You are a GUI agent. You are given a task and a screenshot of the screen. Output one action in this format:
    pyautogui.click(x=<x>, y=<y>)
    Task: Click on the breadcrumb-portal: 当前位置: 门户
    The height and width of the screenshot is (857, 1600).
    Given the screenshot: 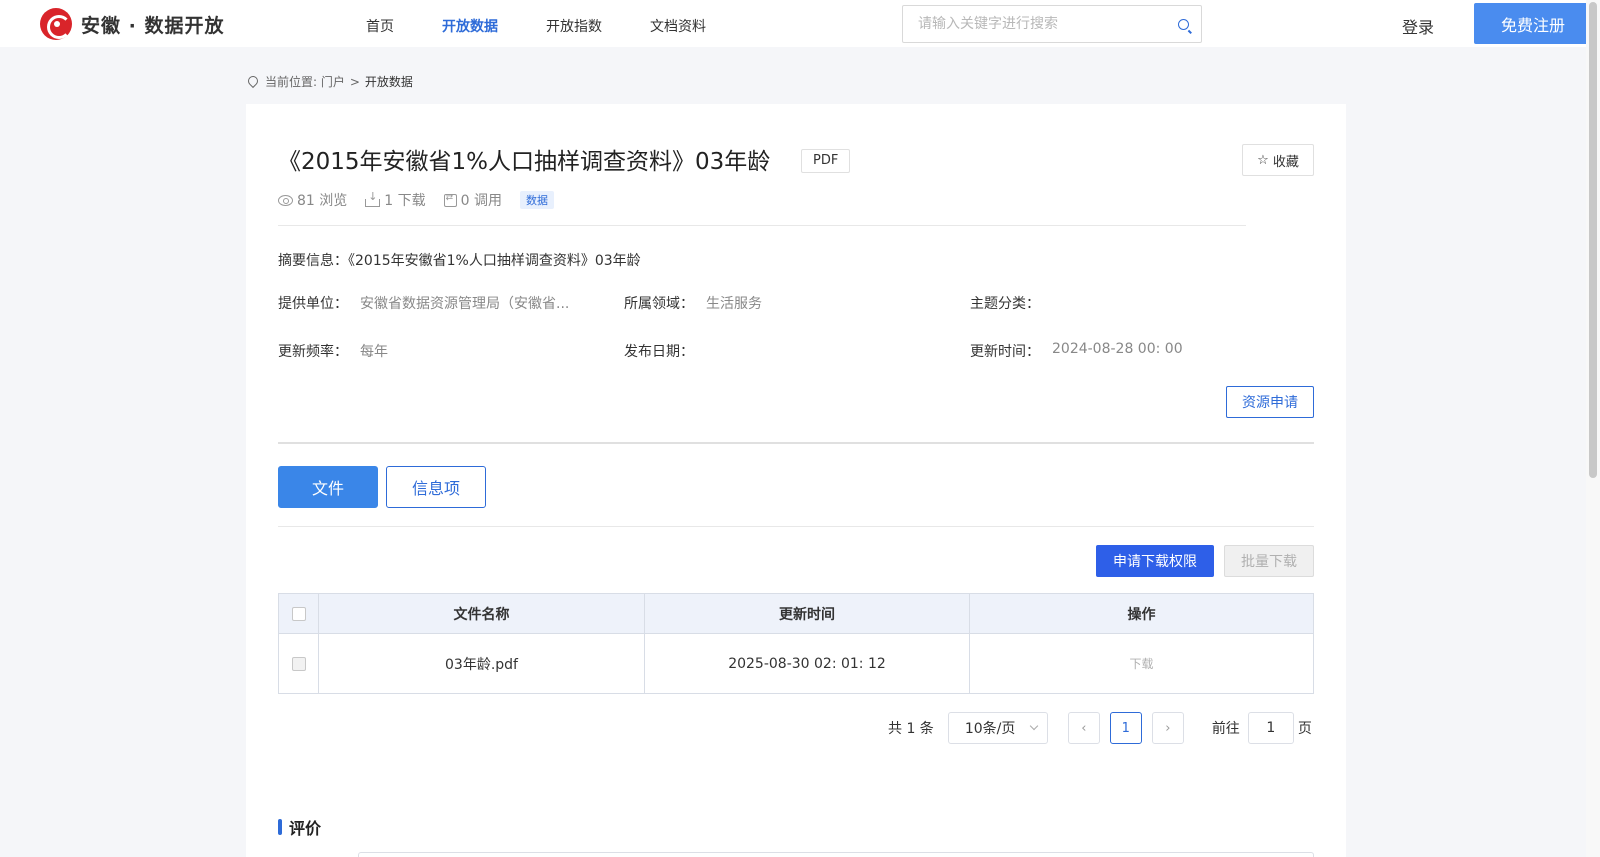 What is the action you would take?
    pyautogui.click(x=305, y=81)
    